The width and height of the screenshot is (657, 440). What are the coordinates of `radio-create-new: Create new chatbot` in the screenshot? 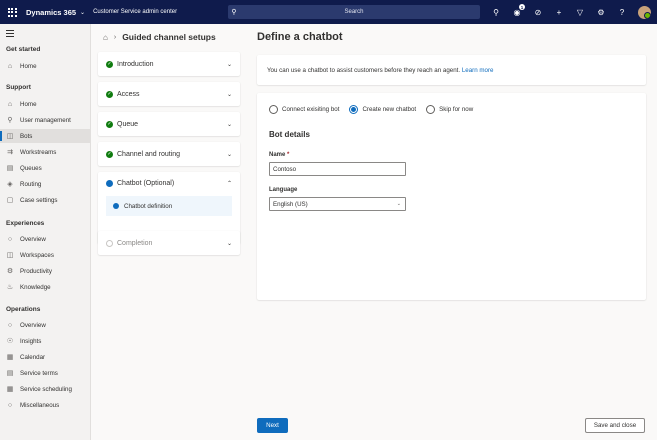 It's located at (382, 109).